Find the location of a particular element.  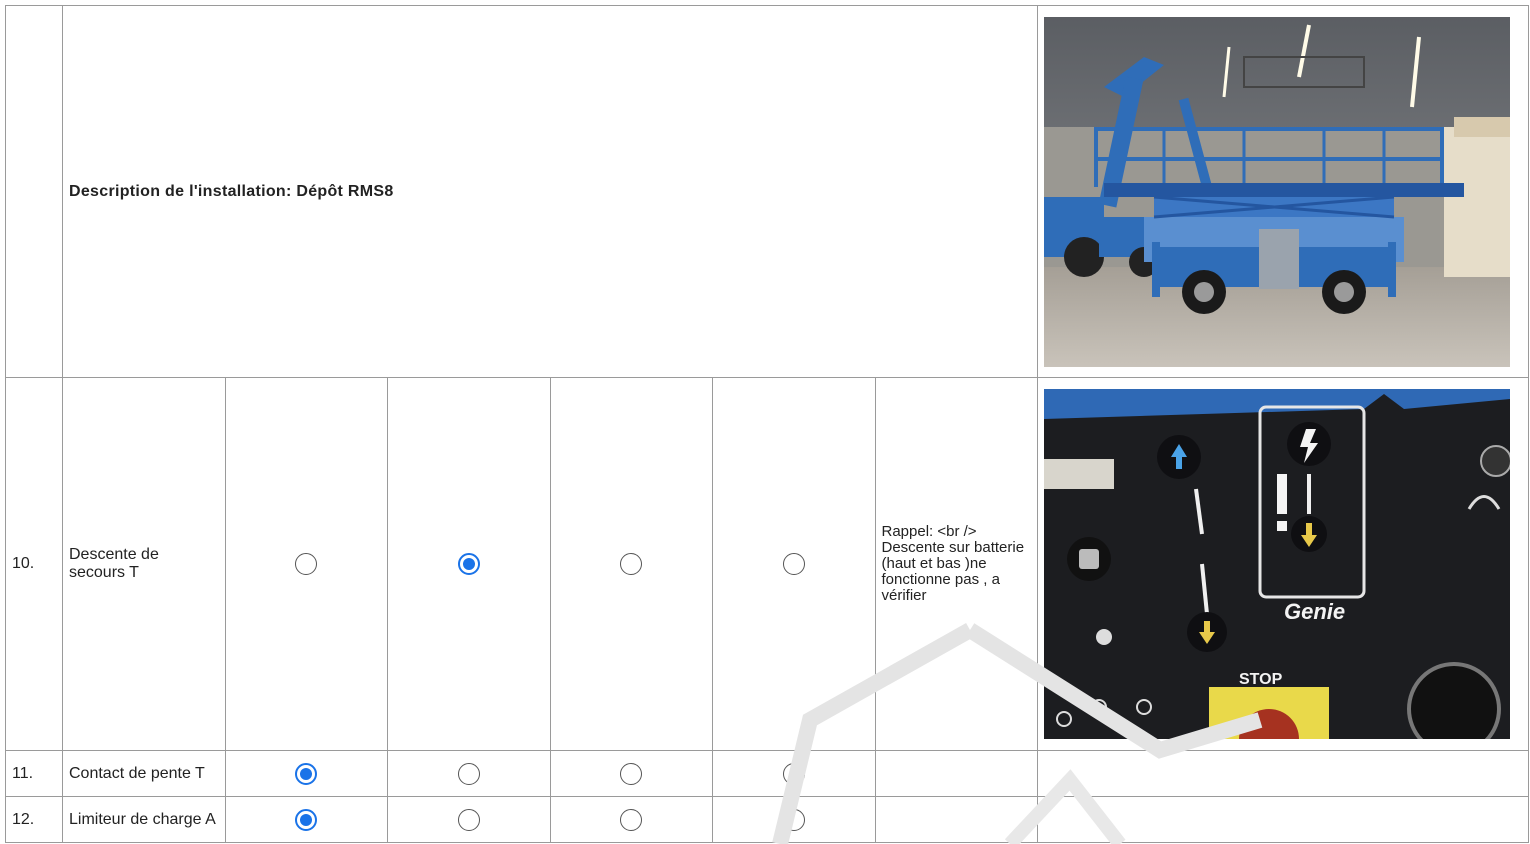

row-number: 11. is located at coordinates (34, 773).